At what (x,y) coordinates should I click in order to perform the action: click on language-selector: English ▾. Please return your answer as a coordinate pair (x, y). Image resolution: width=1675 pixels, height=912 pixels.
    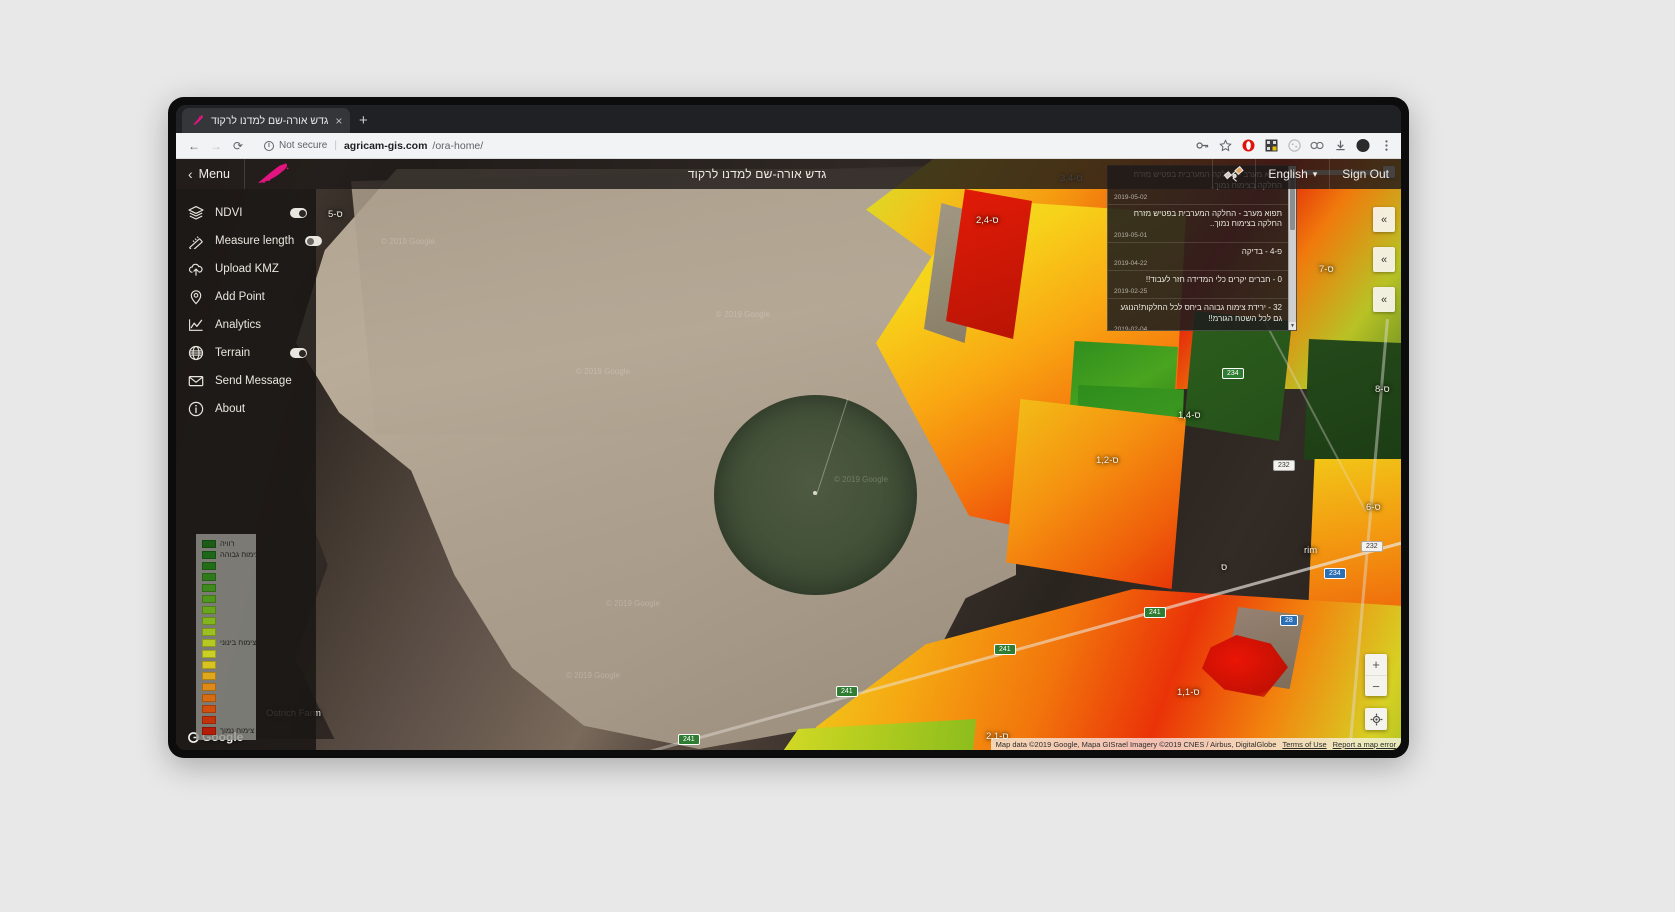
    Looking at the image, I should click on (1292, 174).